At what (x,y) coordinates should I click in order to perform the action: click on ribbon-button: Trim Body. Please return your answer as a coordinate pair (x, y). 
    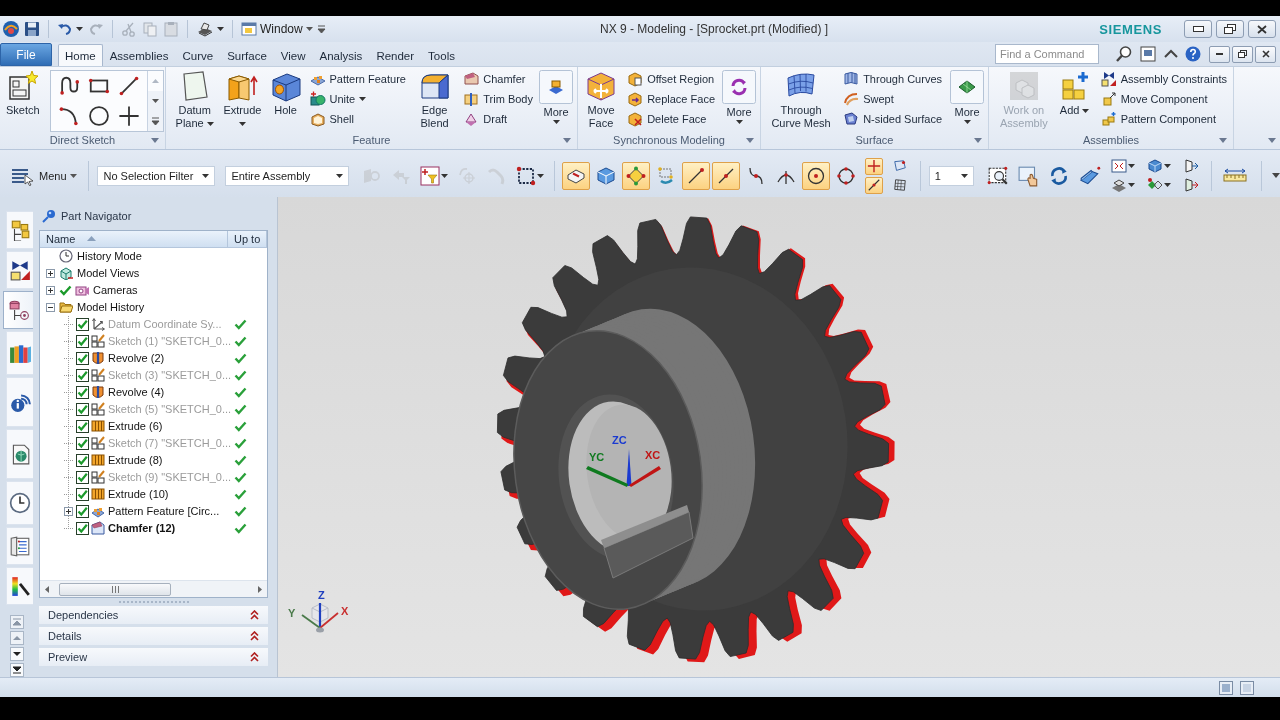
    Looking at the image, I should click on (498, 99).